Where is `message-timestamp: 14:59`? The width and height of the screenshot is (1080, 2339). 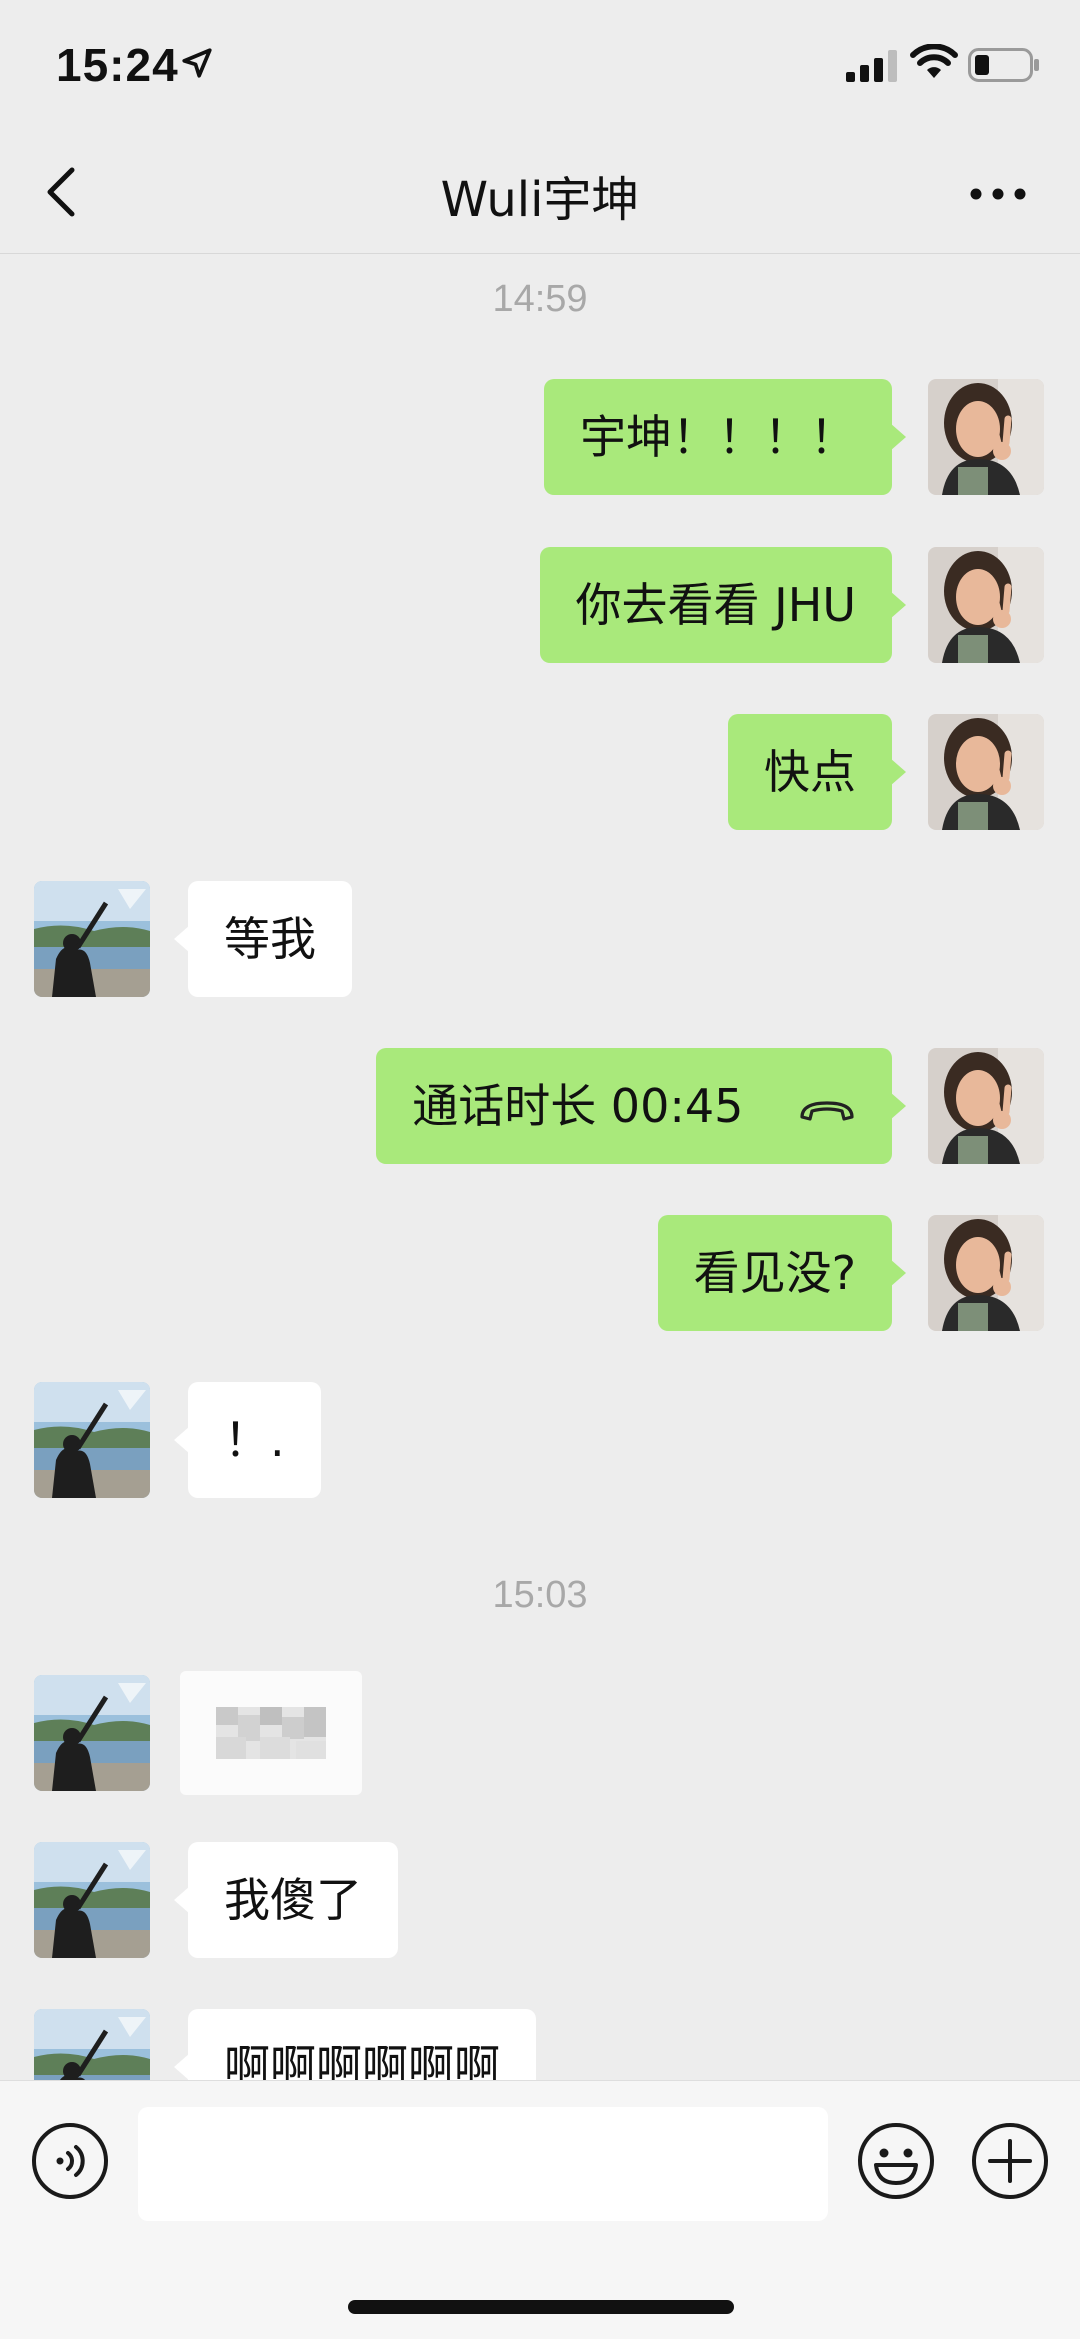
message-timestamp: 14:59 is located at coordinates (540, 299).